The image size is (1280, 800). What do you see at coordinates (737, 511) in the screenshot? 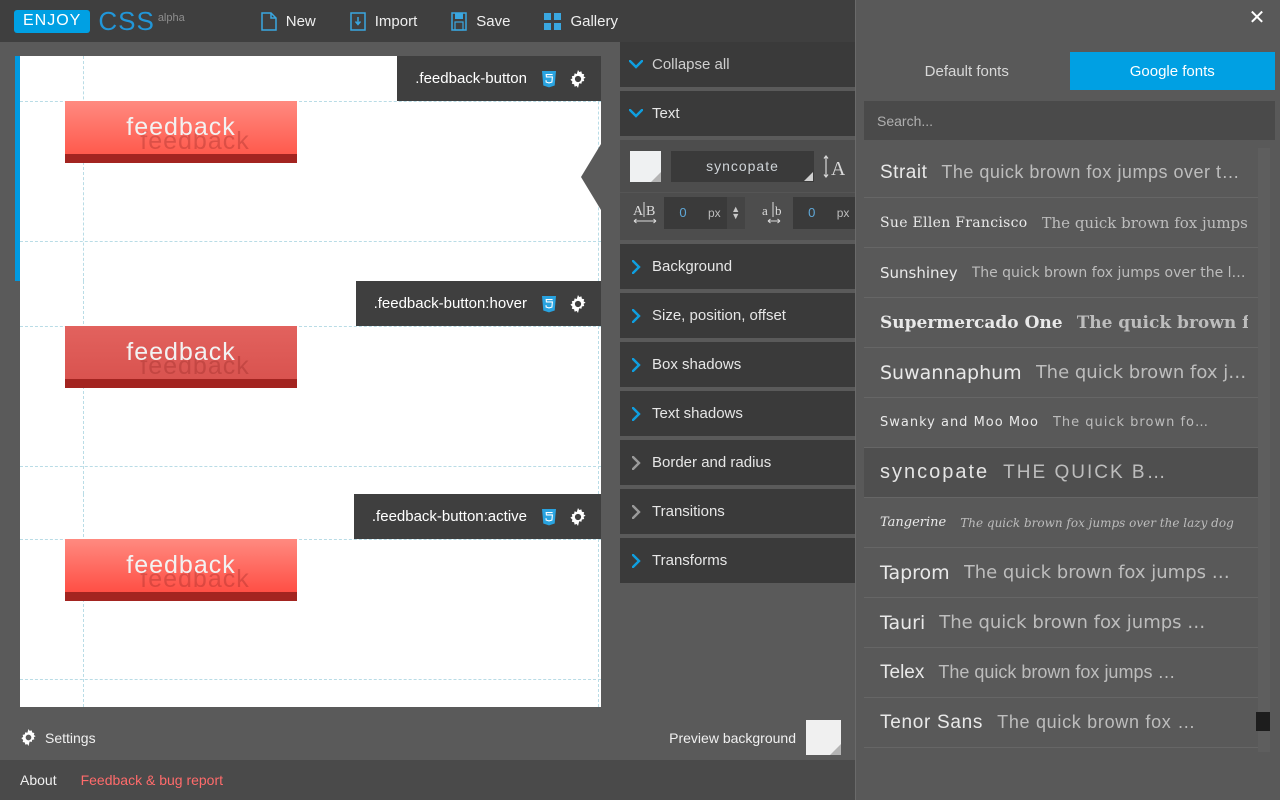
I see `section-header-transitions: Transitions` at bounding box center [737, 511].